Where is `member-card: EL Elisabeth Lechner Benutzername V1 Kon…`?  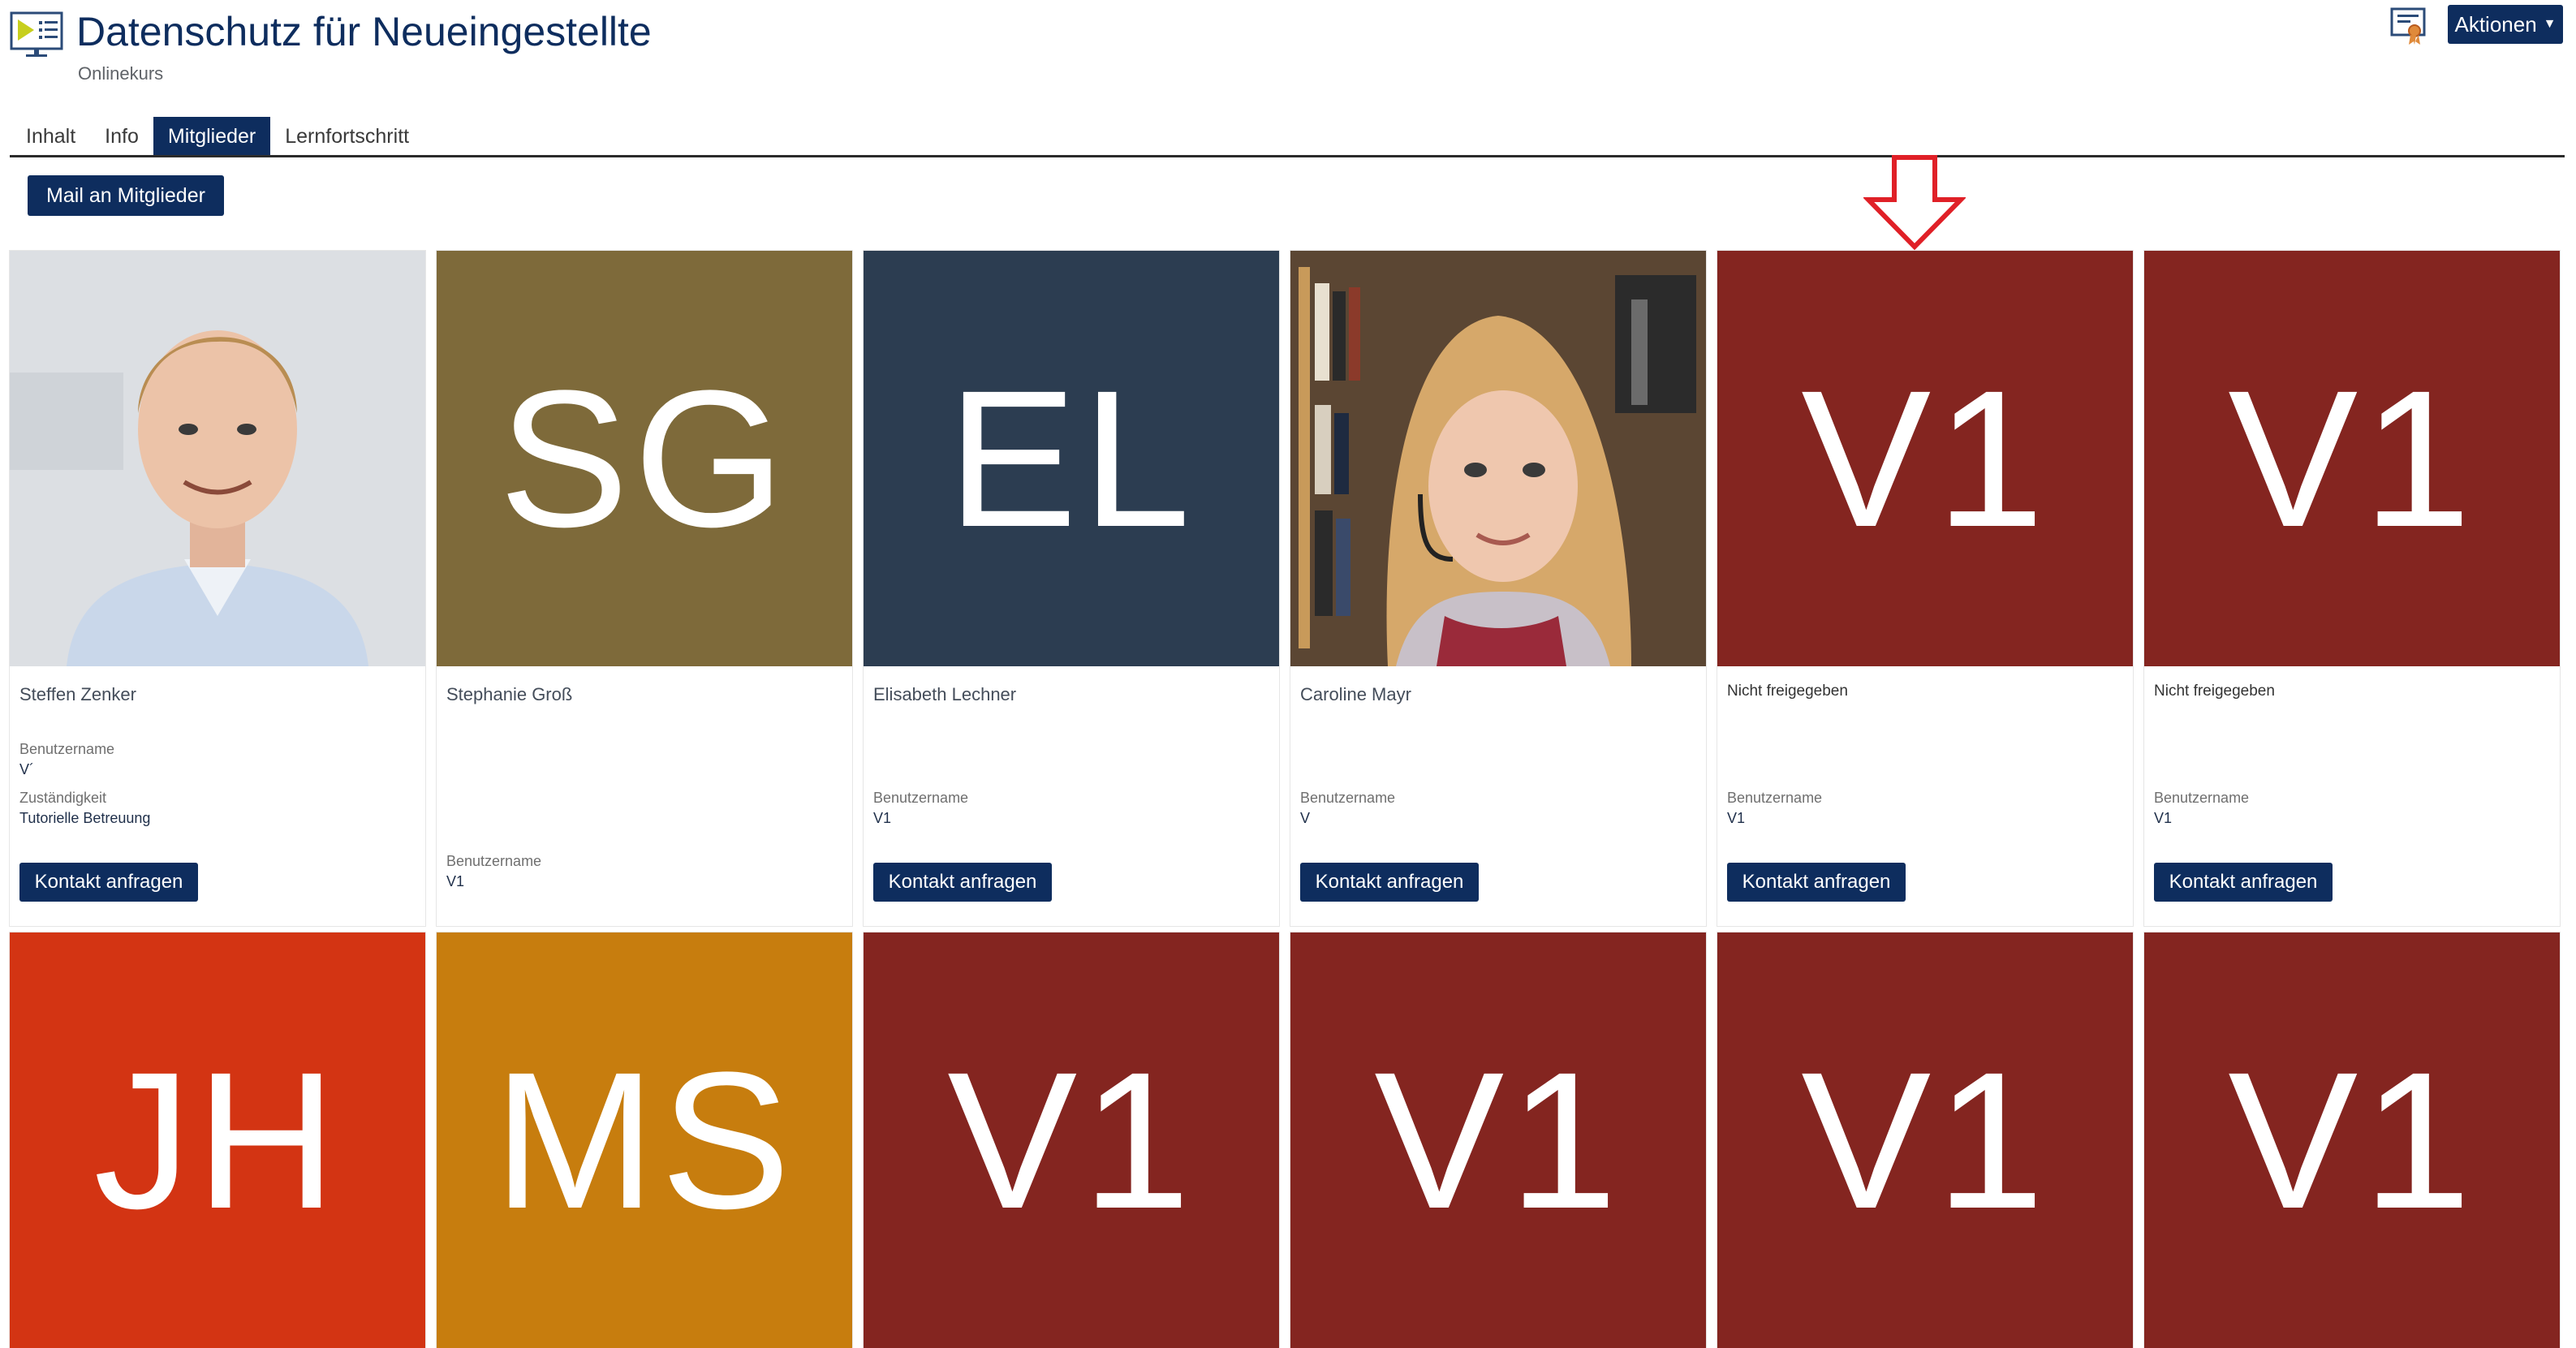
member-card: EL Elisabeth Lechner Benutzername V1 Kon… is located at coordinates (1072, 588).